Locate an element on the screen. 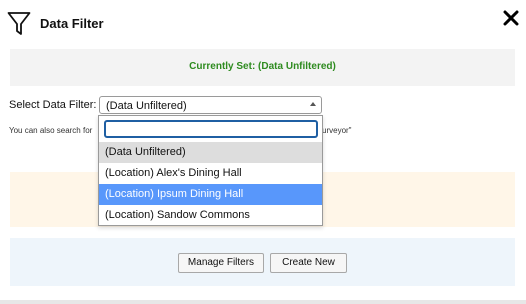  close-icon is located at coordinates (511, 18).